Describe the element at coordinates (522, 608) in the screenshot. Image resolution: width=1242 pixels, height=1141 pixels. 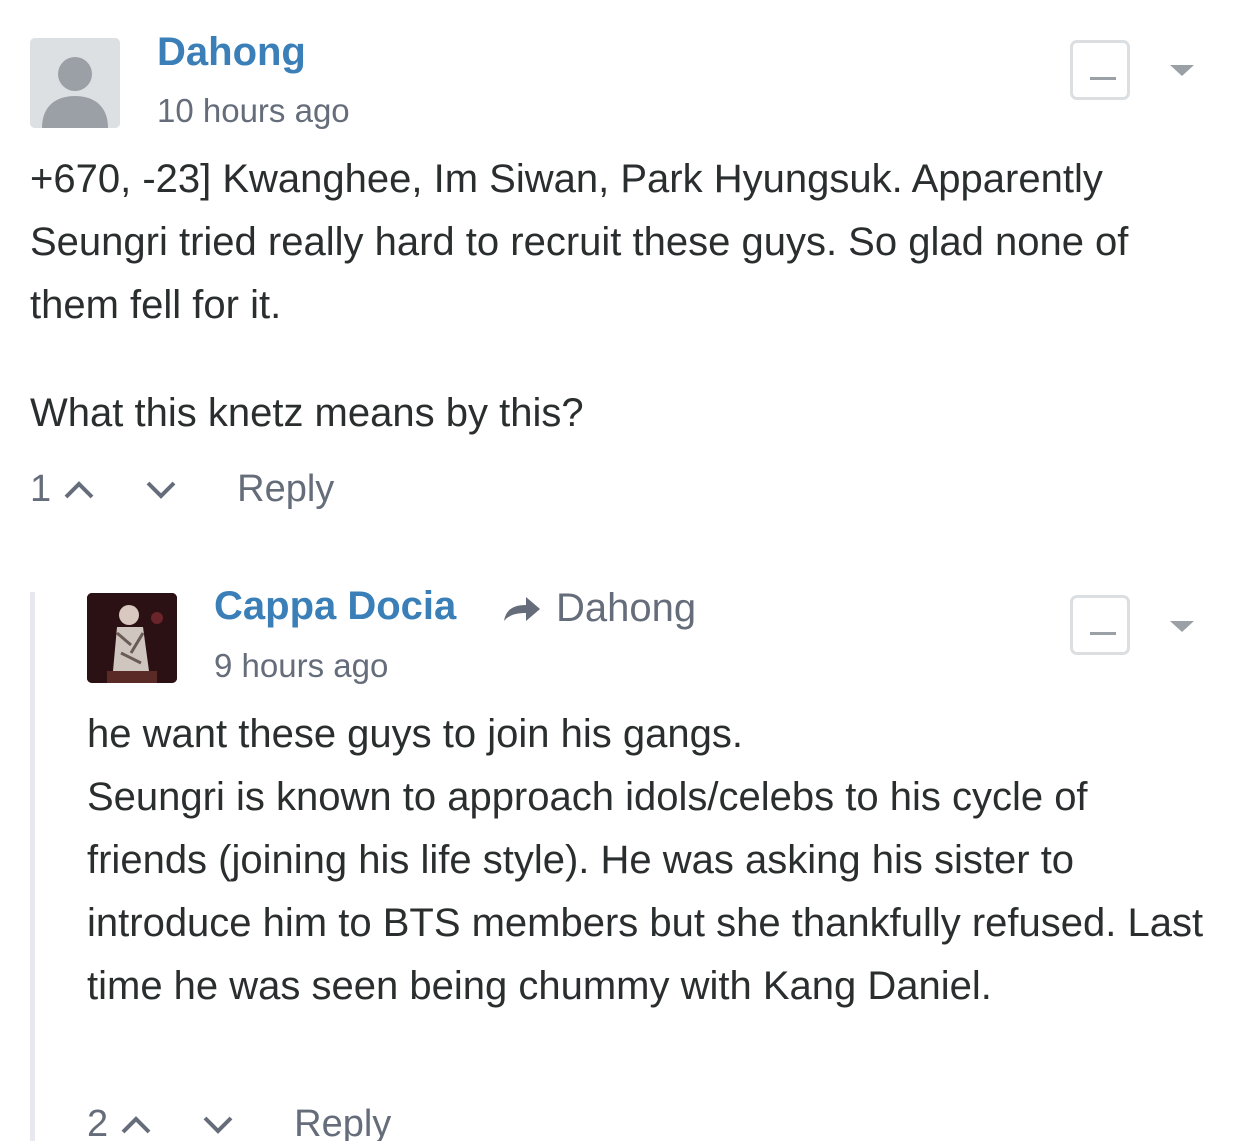
I see `arrow-right-icon` at that location.